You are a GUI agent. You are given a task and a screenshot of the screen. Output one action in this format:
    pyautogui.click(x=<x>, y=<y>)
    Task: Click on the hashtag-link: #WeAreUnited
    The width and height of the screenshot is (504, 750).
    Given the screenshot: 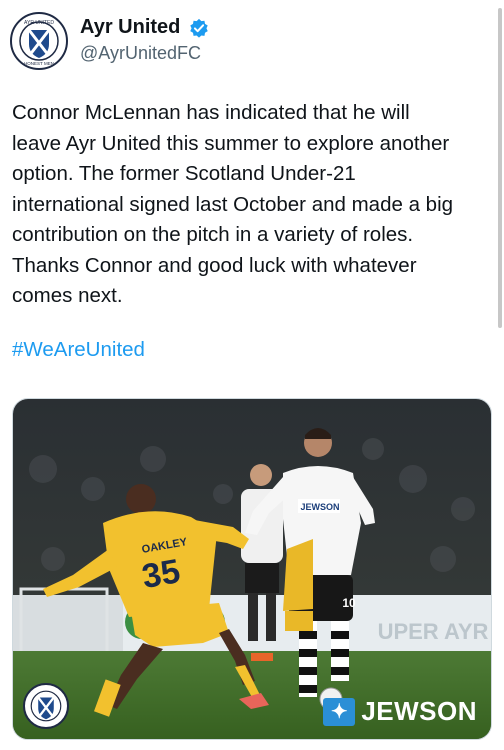 What is the action you would take?
    pyautogui.click(x=78, y=350)
    